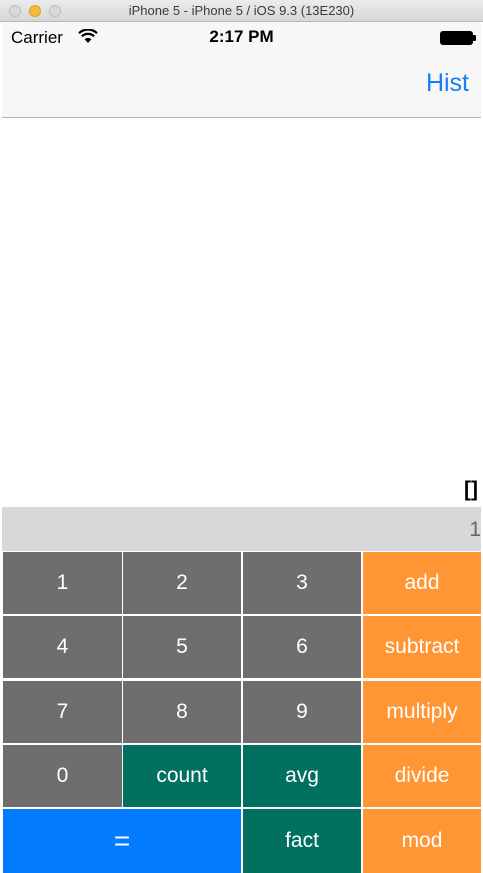 This screenshot has width=483, height=873. Describe the element at coordinates (182, 776) in the screenshot. I see `count-button: count` at that location.